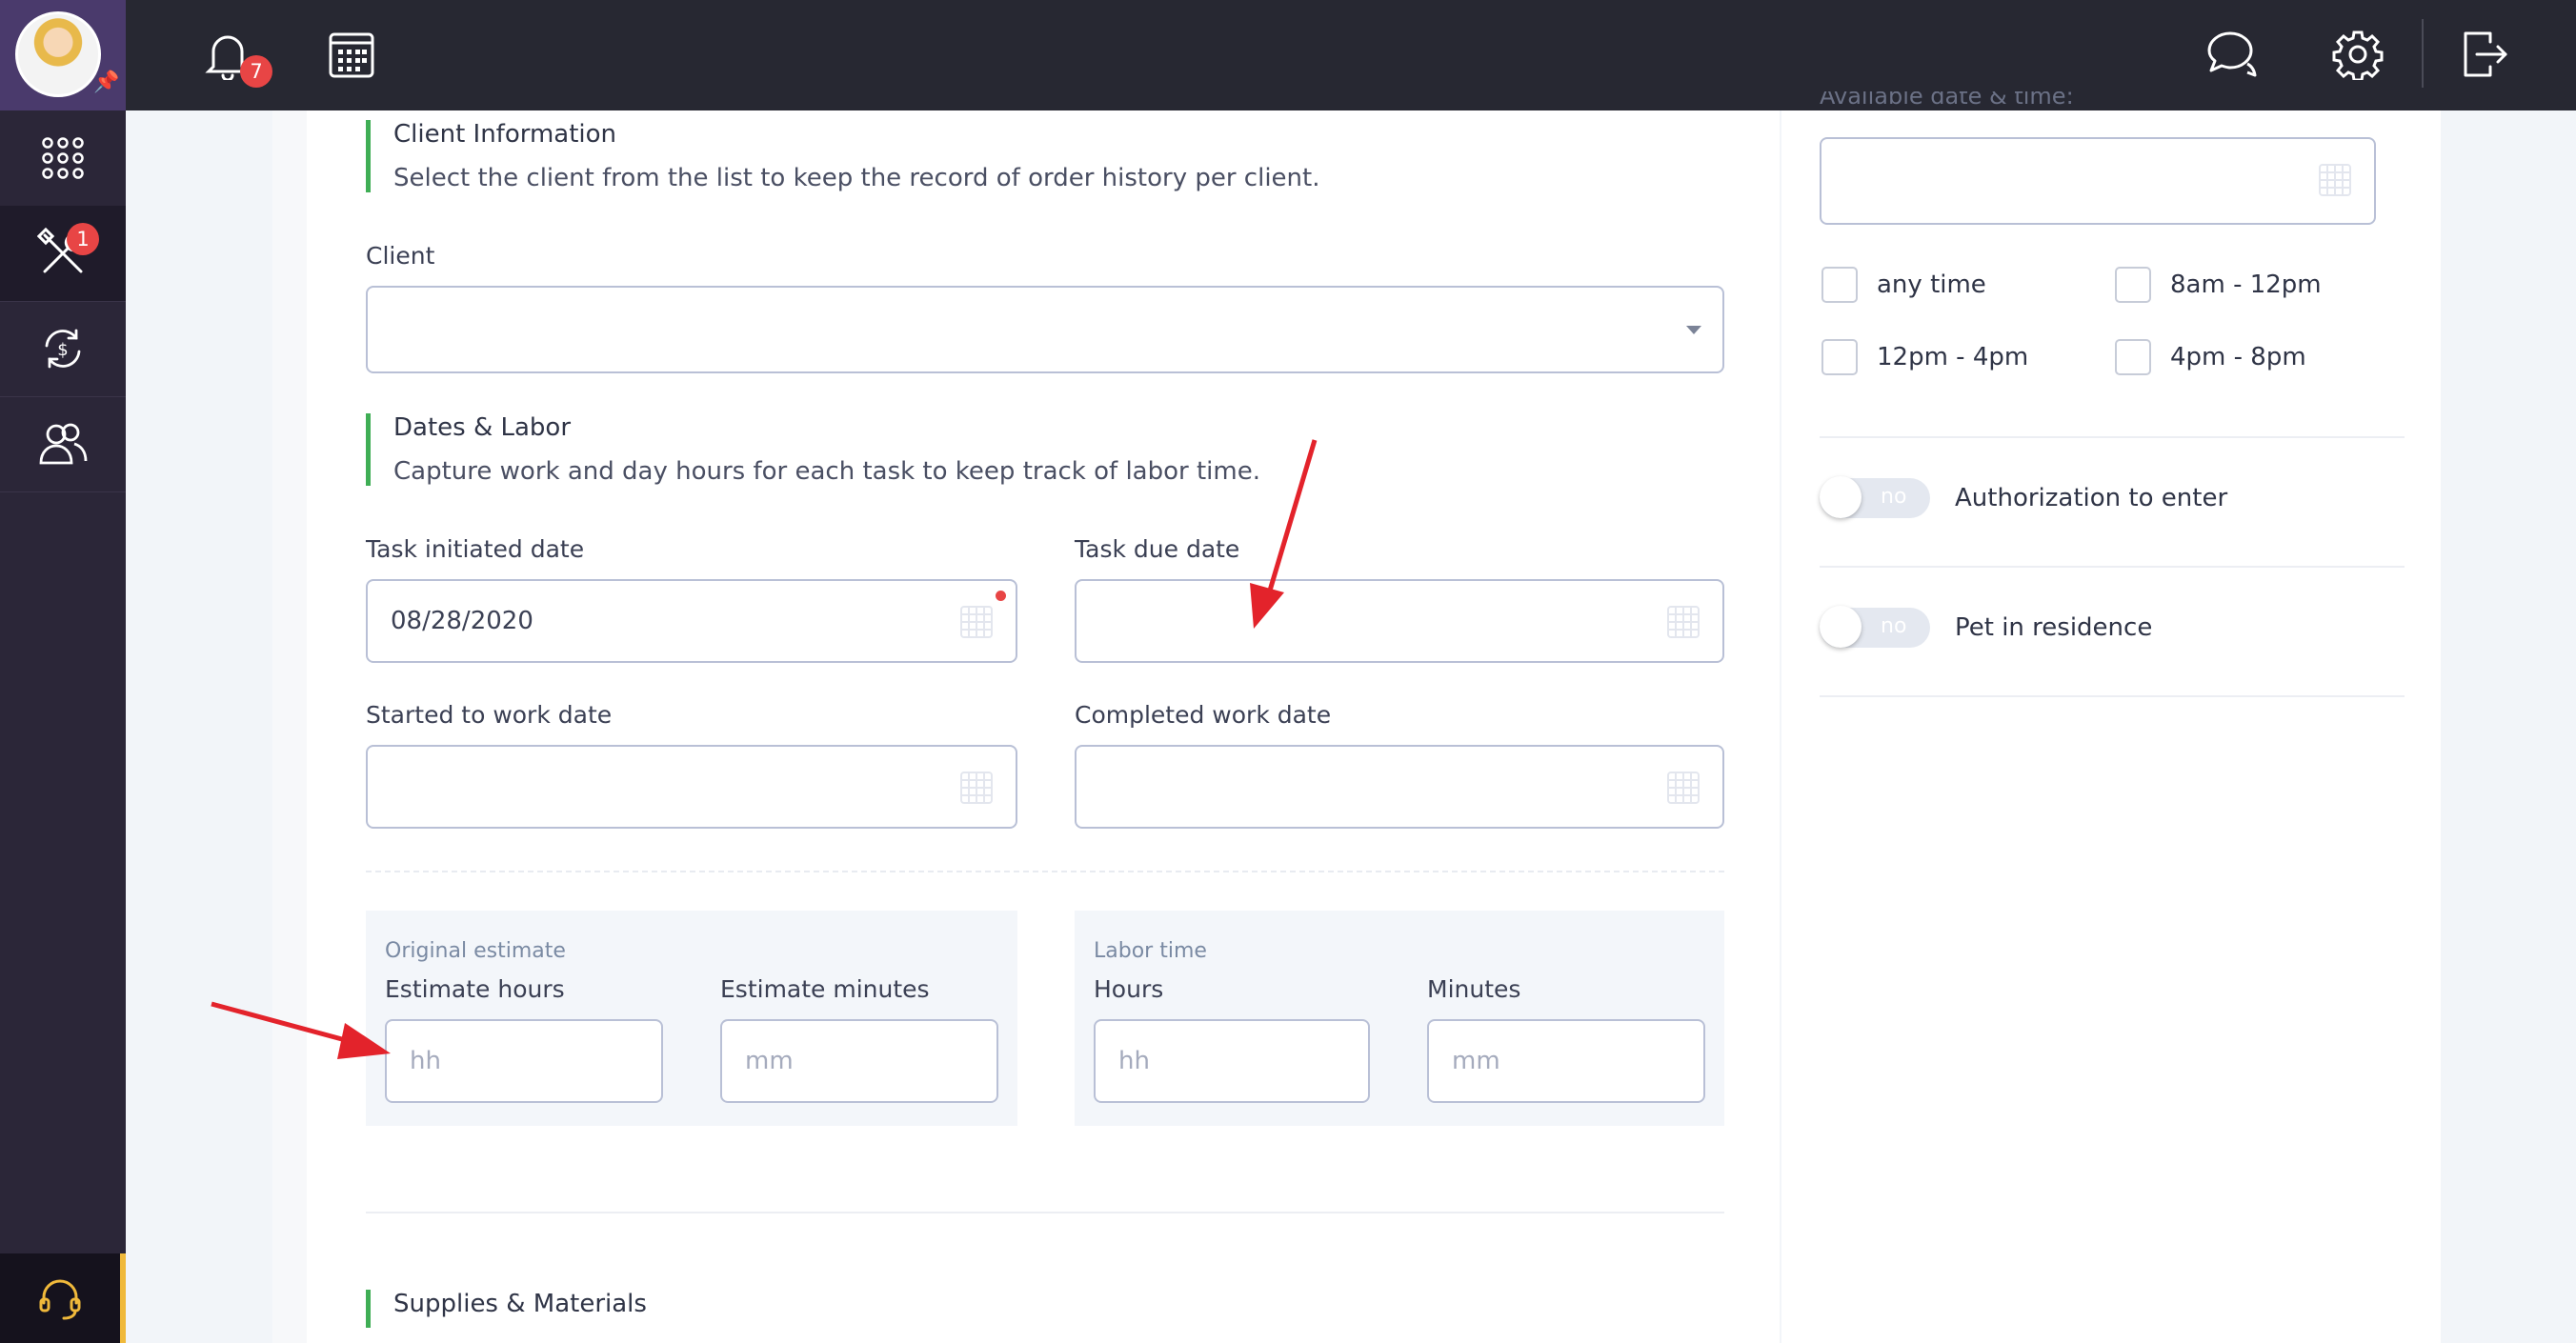  What do you see at coordinates (476, 951) in the screenshot?
I see `original-estimate-caption: Original estimate` at bounding box center [476, 951].